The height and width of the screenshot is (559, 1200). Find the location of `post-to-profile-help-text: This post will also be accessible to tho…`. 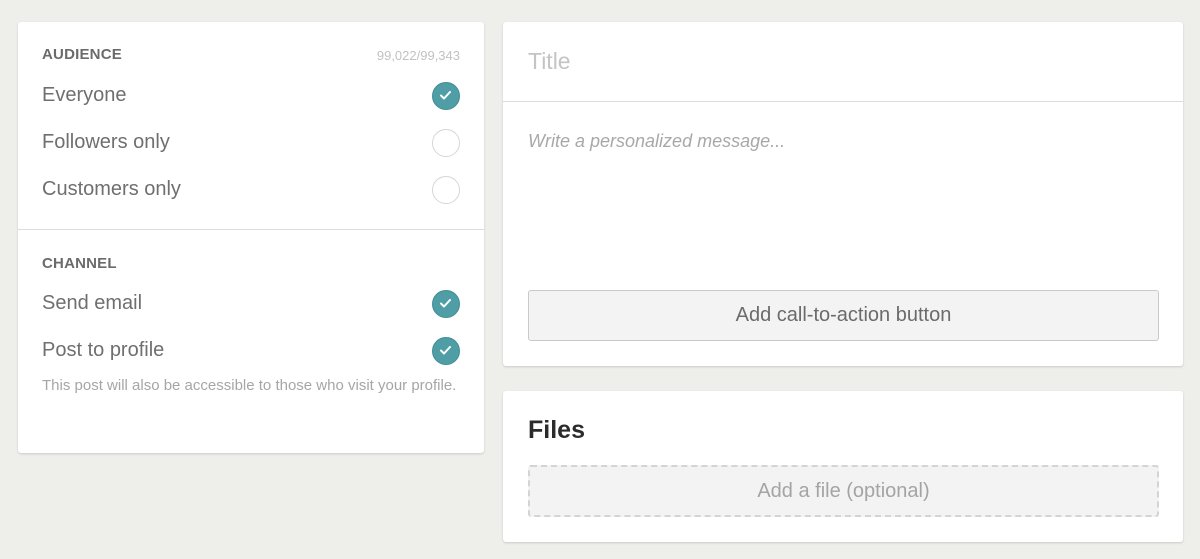

post-to-profile-help-text: This post will also be accessible to tho… is located at coordinates (249, 385).